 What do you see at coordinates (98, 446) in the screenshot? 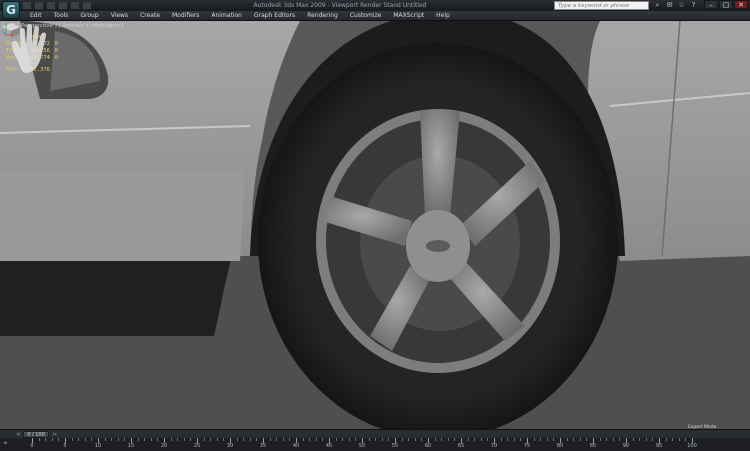
I see `ruler-tick-label: 10` at bounding box center [98, 446].